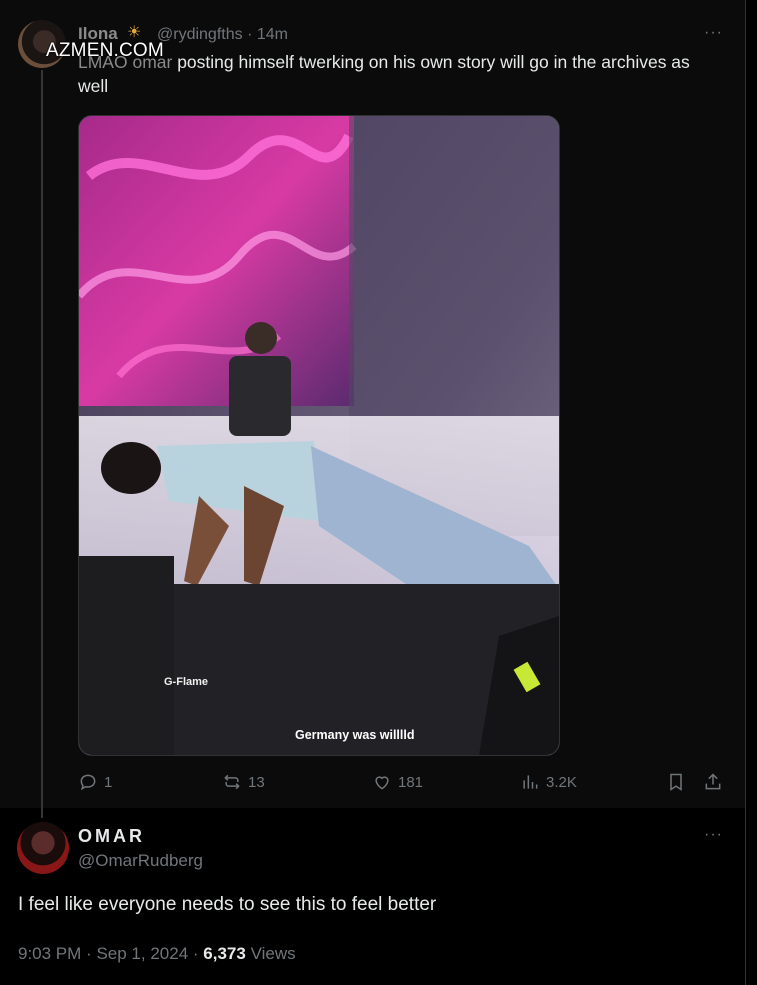  What do you see at coordinates (224, 953) in the screenshot?
I see `views-count: 6,373` at bounding box center [224, 953].